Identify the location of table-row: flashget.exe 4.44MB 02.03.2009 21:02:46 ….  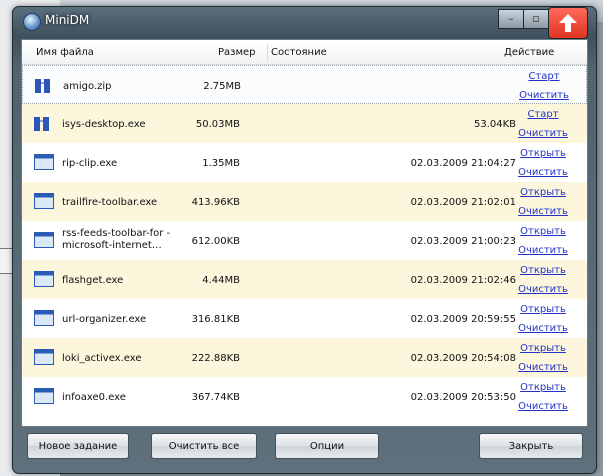
(304, 279).